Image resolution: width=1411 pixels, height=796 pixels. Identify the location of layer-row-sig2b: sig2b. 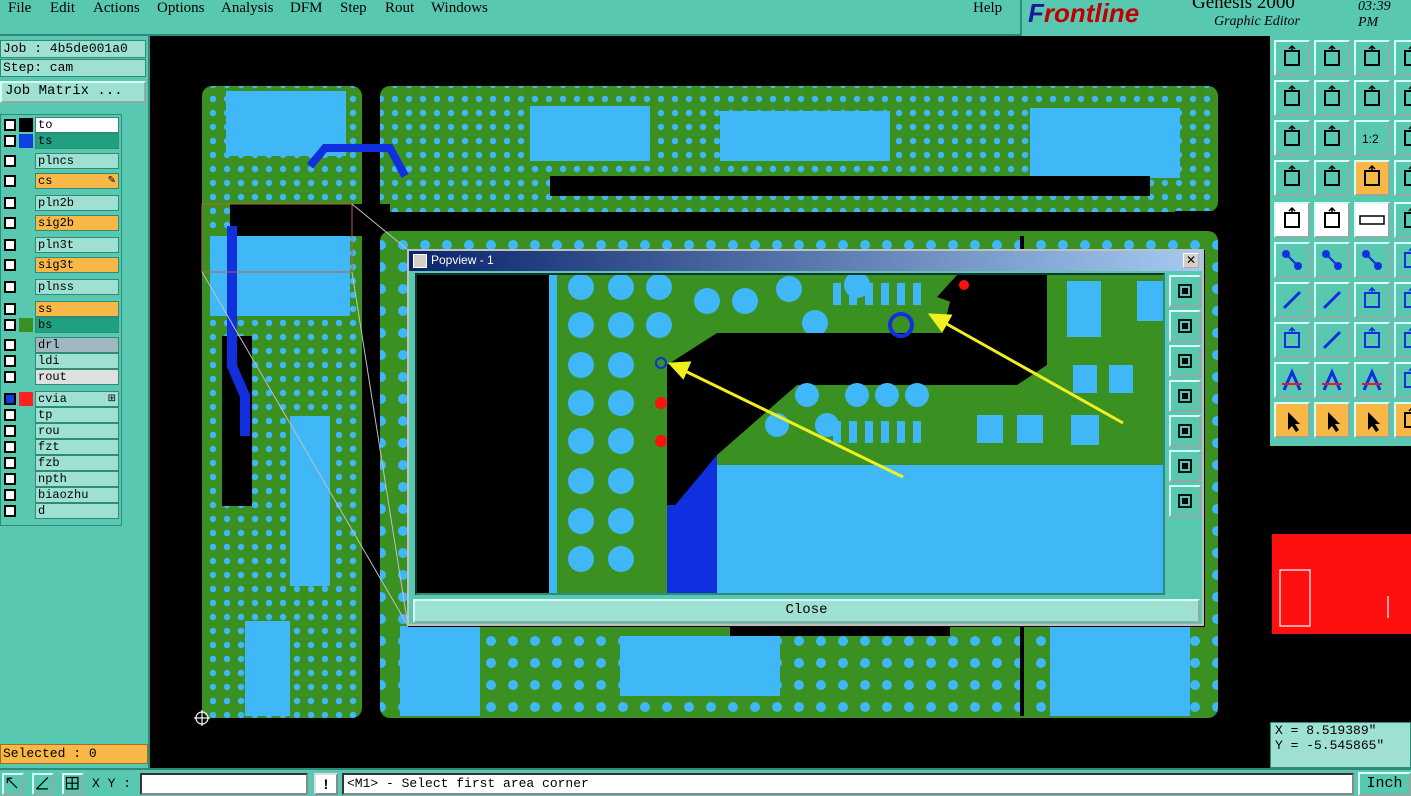
(61, 223).